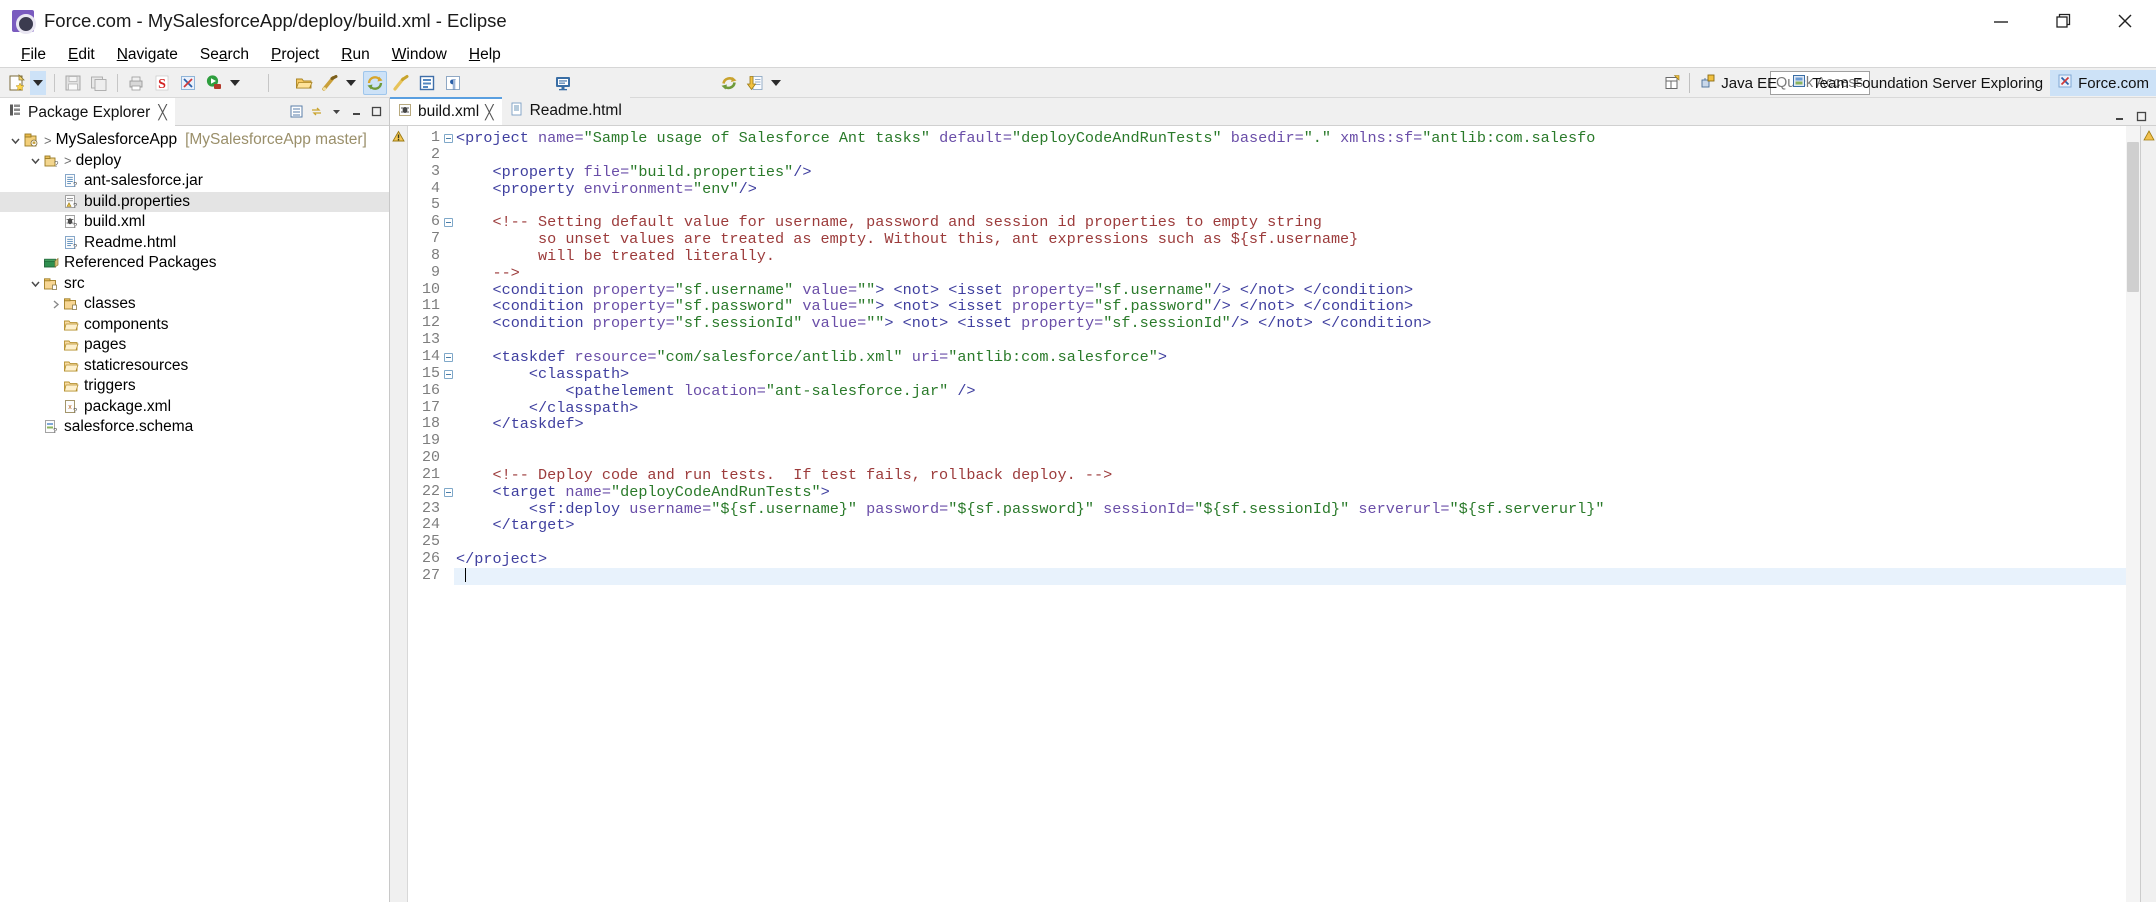 This screenshot has width=2156, height=902. Describe the element at coordinates (316, 112) in the screenshot. I see `link-editor-icon` at that location.